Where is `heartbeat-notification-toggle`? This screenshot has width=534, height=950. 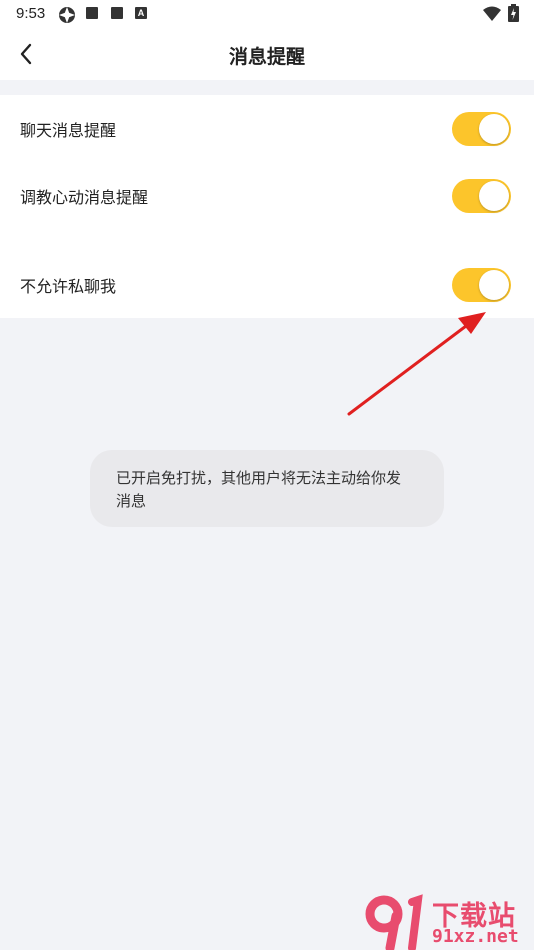
heartbeat-notification-toggle is located at coordinates (481, 196).